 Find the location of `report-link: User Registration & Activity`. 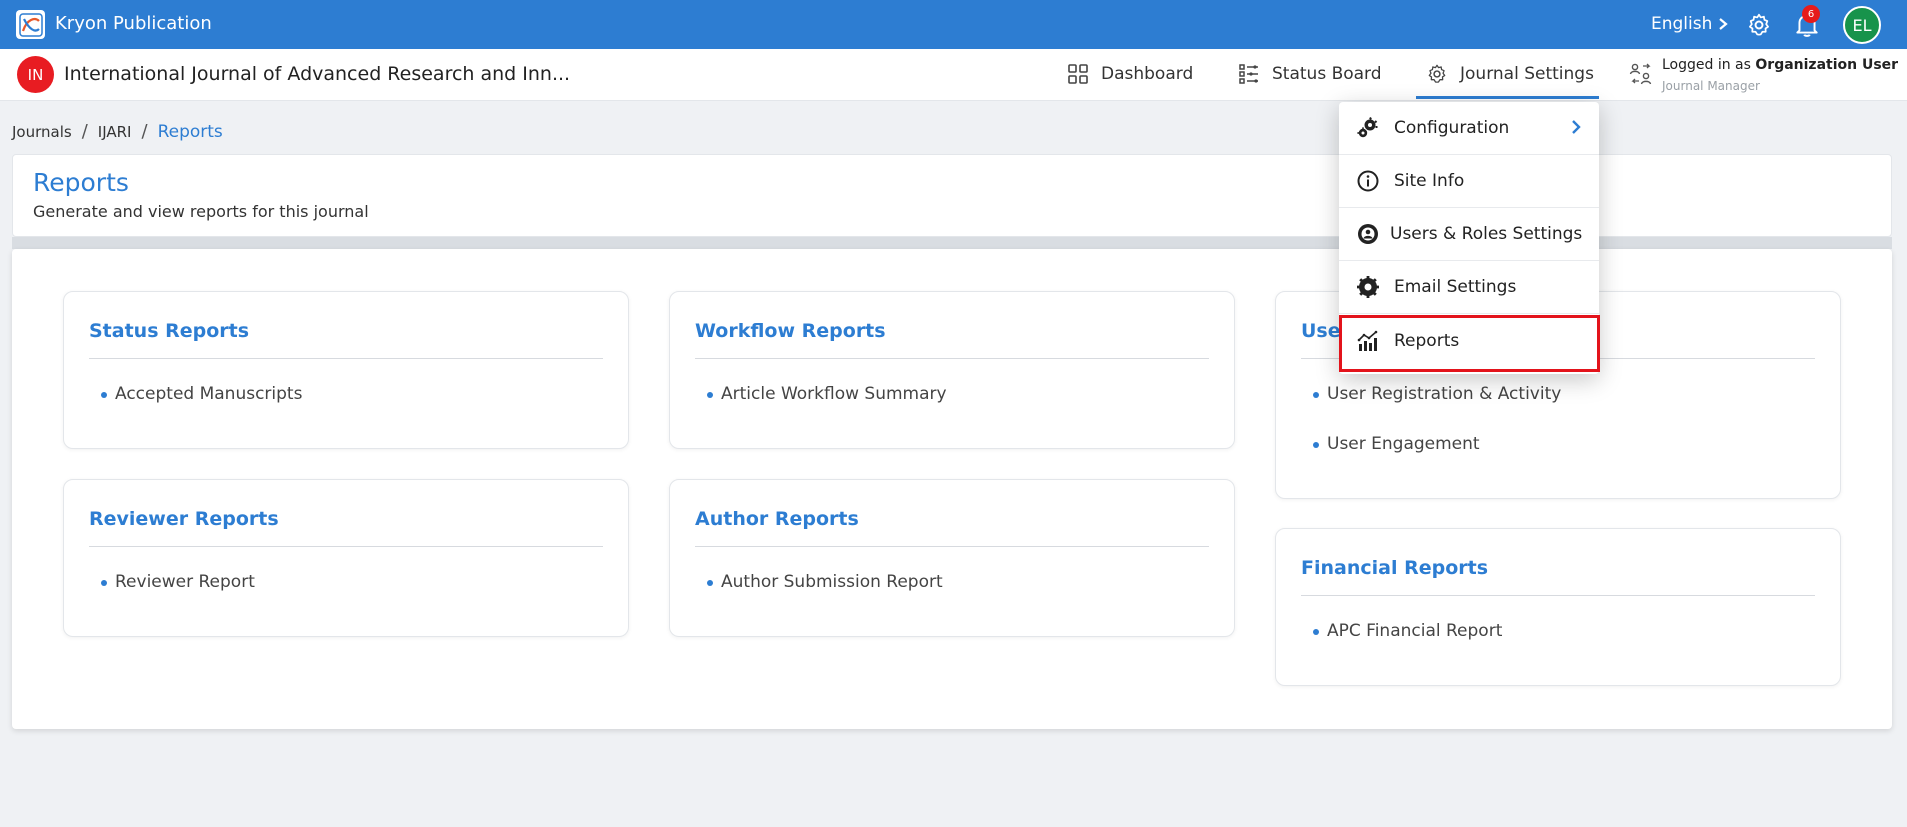

report-link: User Registration & Activity is located at coordinates (1437, 394).